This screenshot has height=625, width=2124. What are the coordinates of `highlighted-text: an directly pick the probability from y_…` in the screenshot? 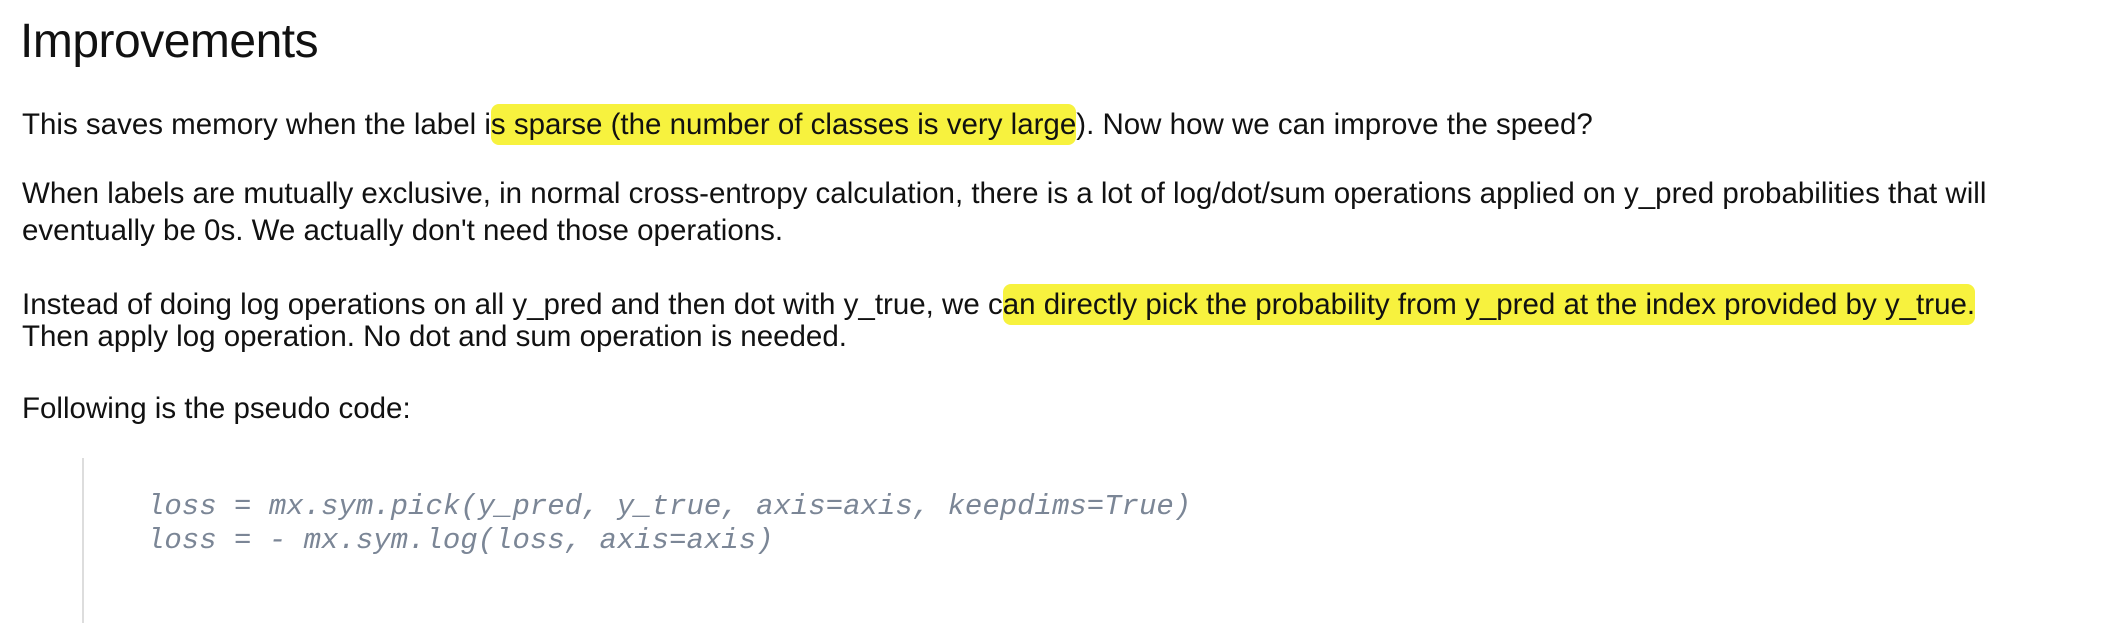 It's located at (1489, 304).